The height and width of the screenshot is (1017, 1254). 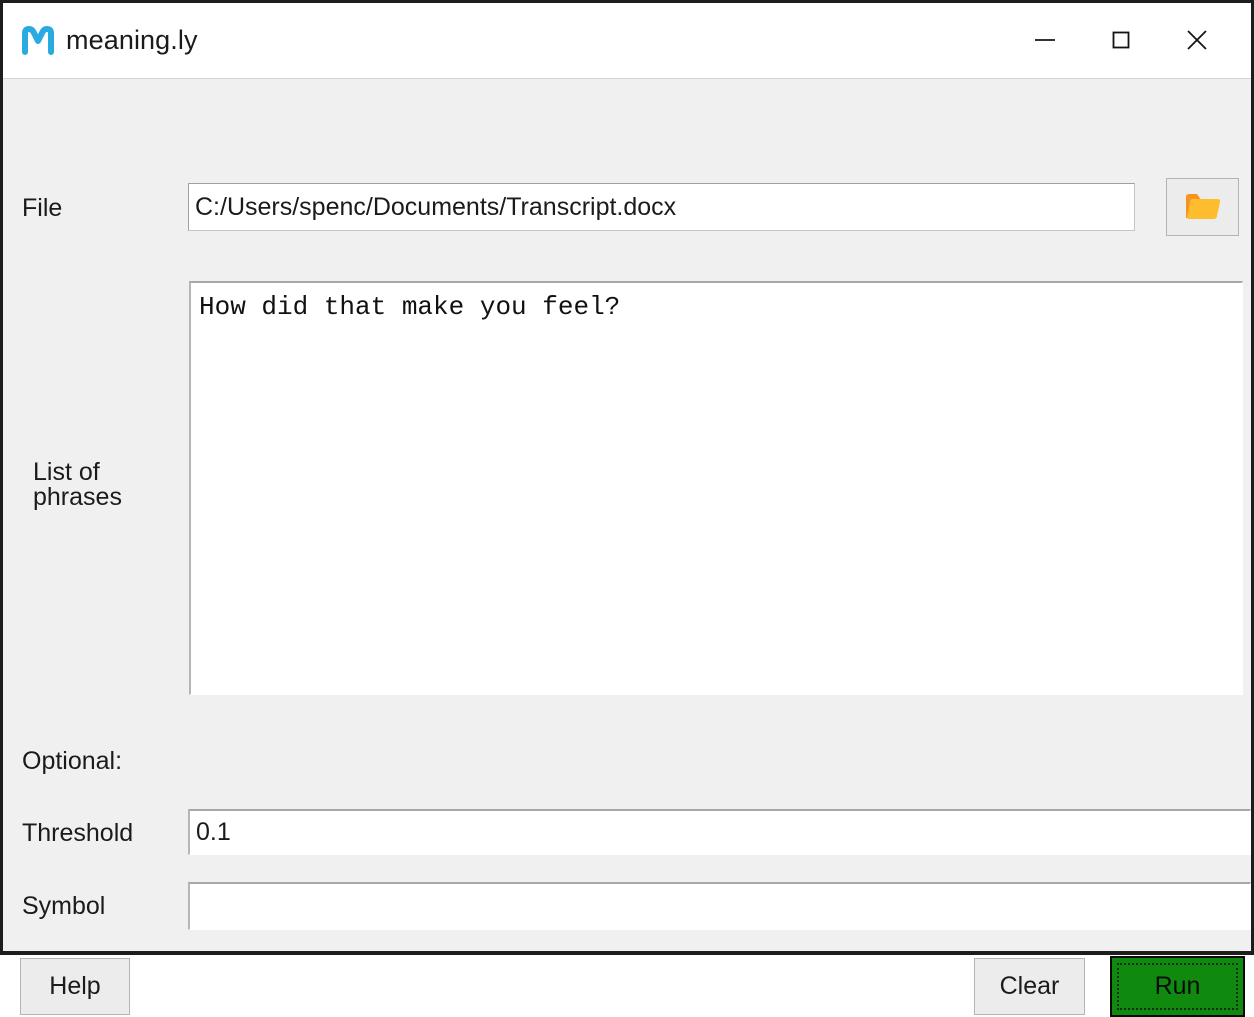 I want to click on symbol-label: Symbol, so click(x=64, y=906).